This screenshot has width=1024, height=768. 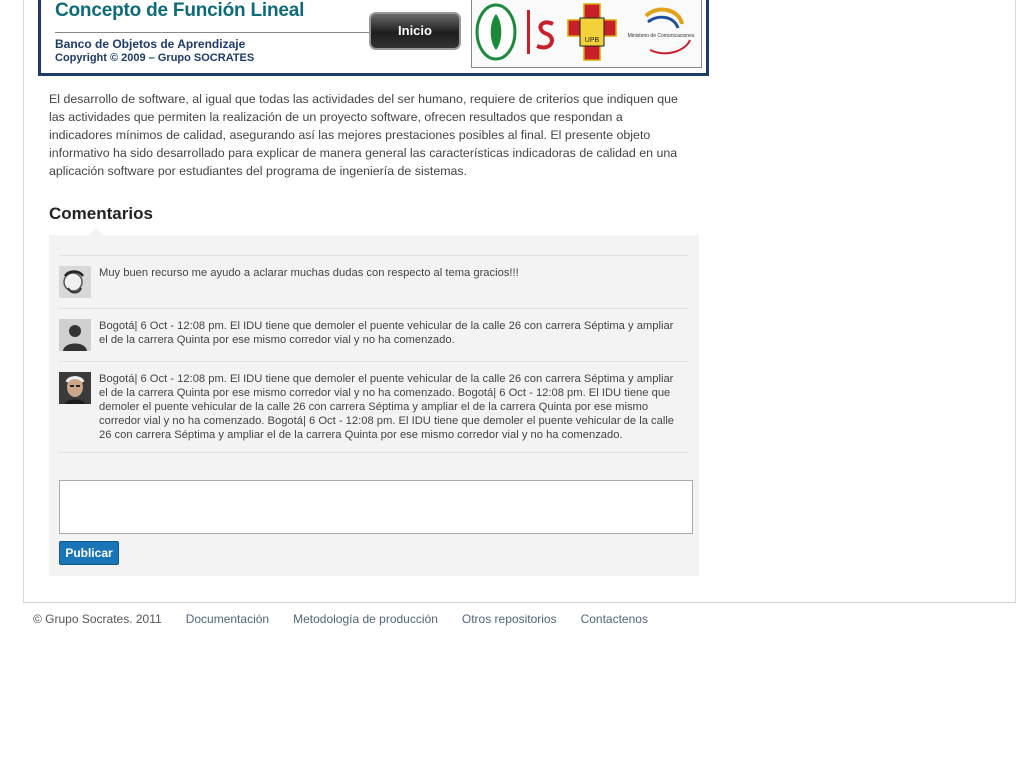 I want to click on upb-shield-logo: UPB, so click(x=591, y=32).